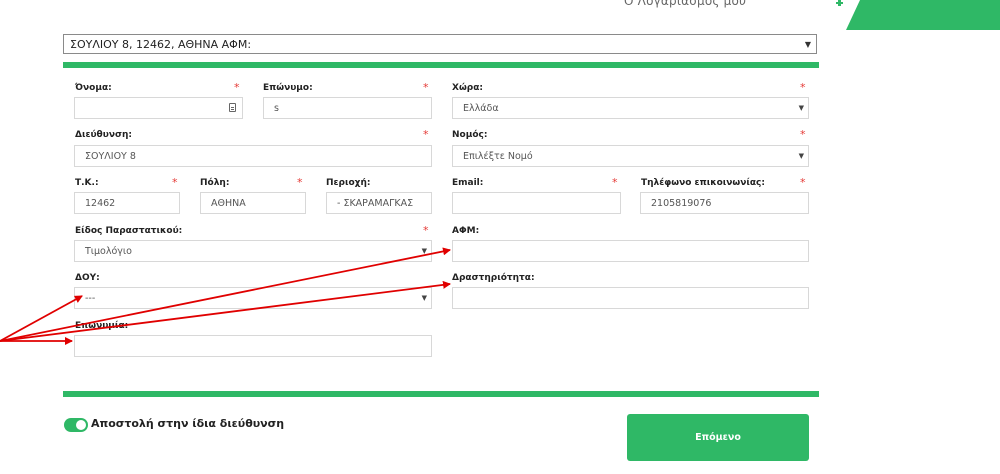 The image size is (1000, 474). I want to click on vat-number-label: ΑΦΜ:, so click(466, 231).